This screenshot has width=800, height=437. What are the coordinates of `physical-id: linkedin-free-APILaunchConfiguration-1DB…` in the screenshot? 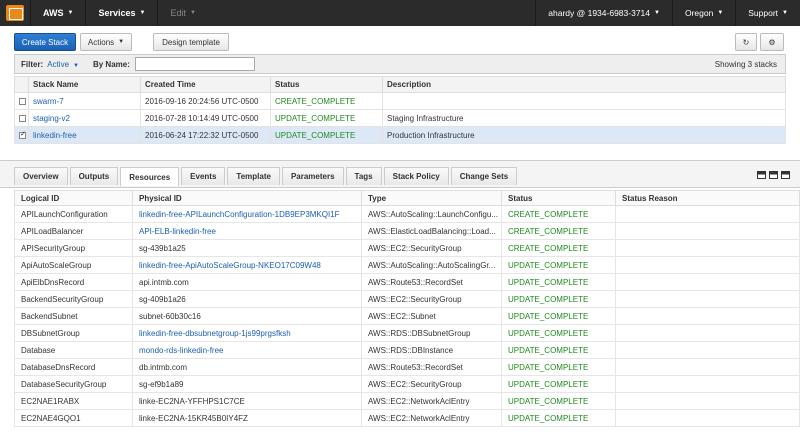 It's located at (247, 214).